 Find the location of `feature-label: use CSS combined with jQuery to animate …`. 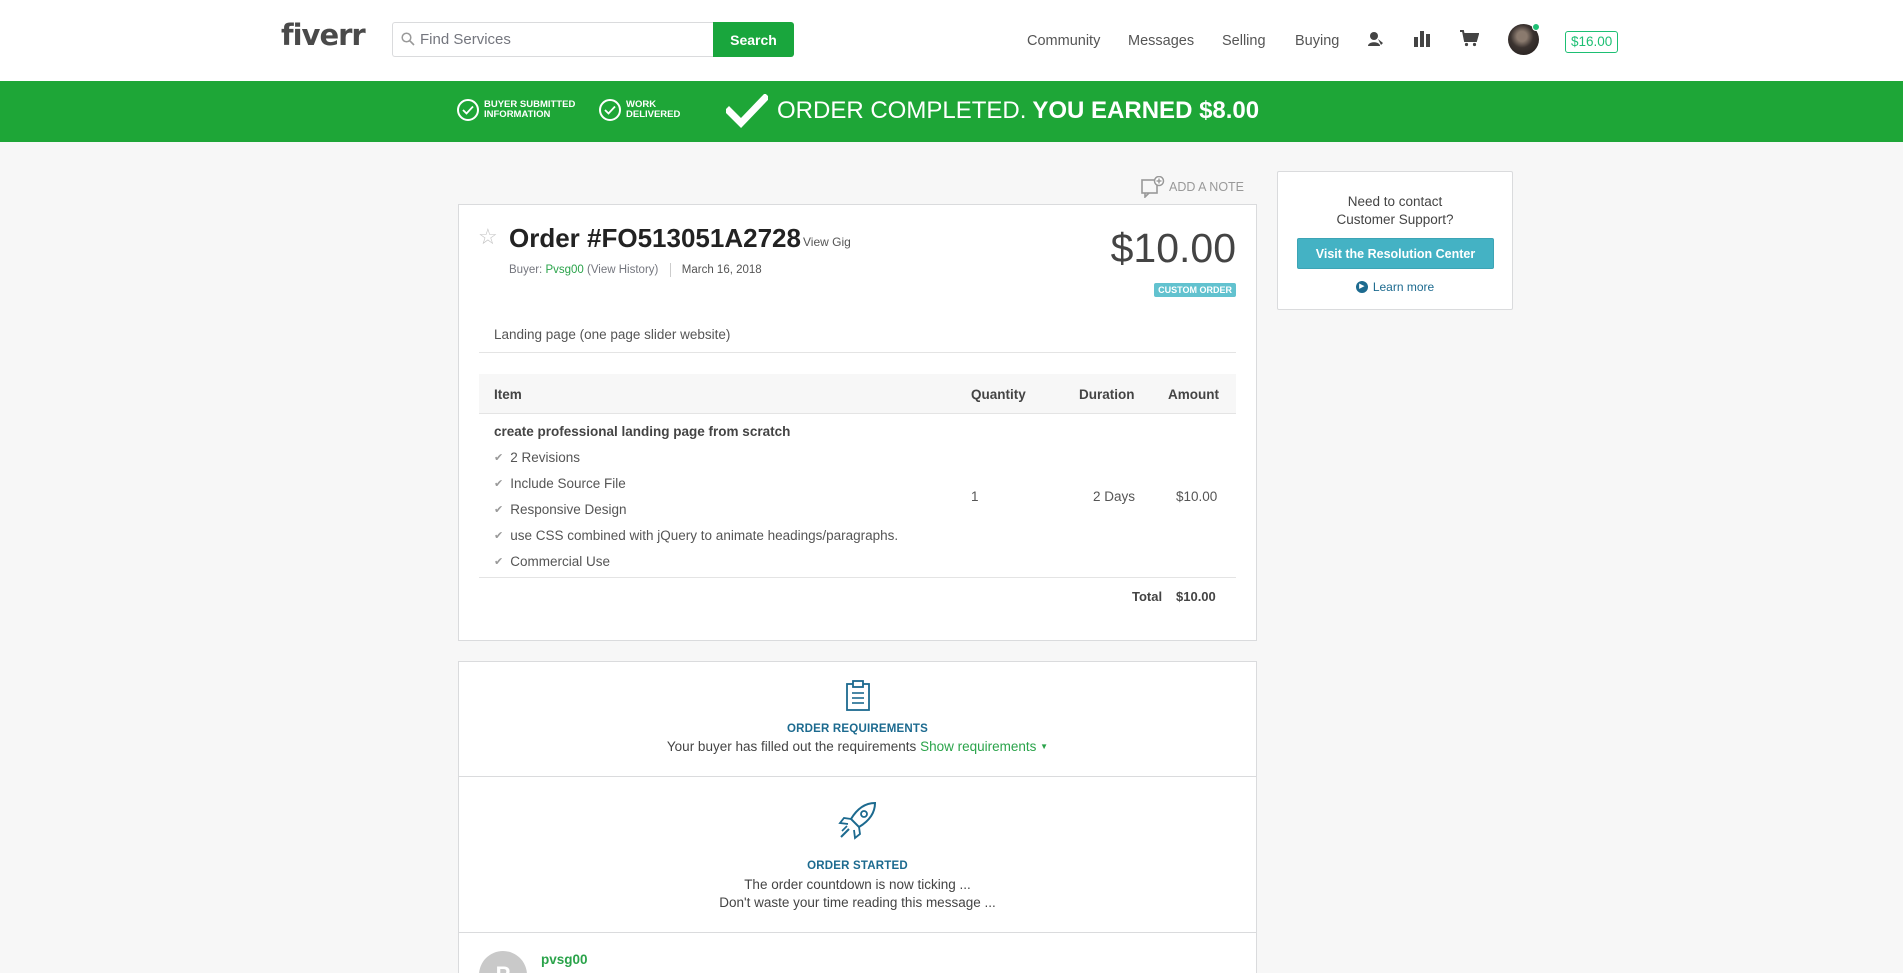

feature-label: use CSS combined with jQuery to animate … is located at coordinates (704, 535).